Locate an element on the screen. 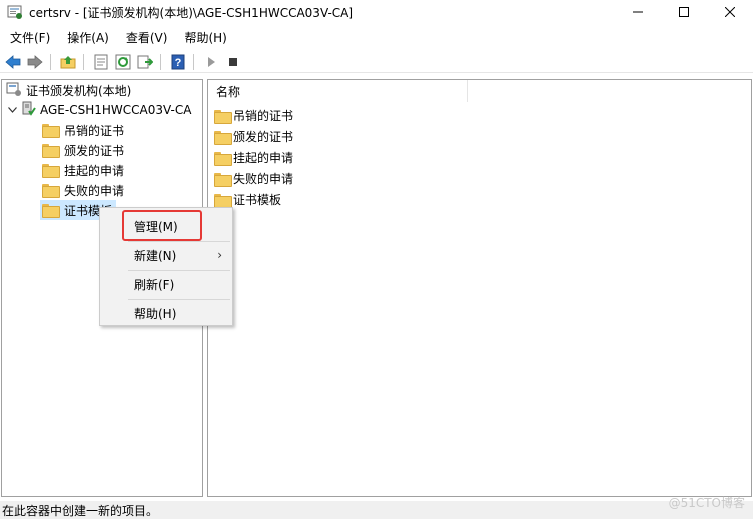 The width and height of the screenshot is (753, 519). tree-item-pending: 挂起的申请 is located at coordinates (83, 170).